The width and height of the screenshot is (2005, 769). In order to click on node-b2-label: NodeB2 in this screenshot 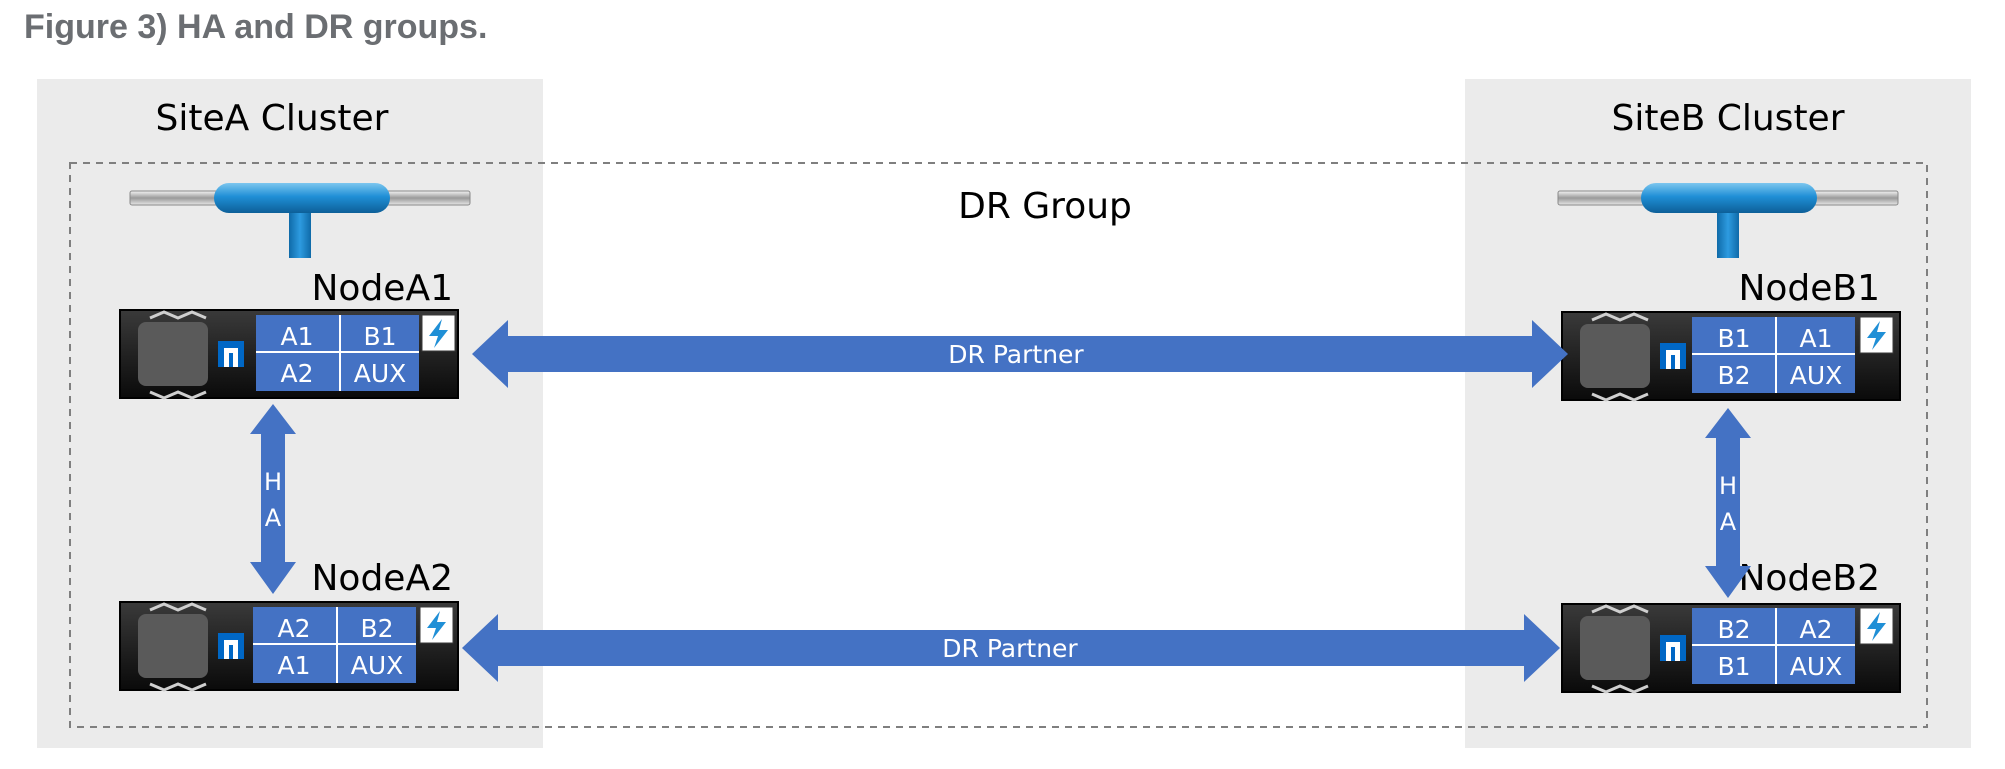, I will do `click(1809, 578)`.